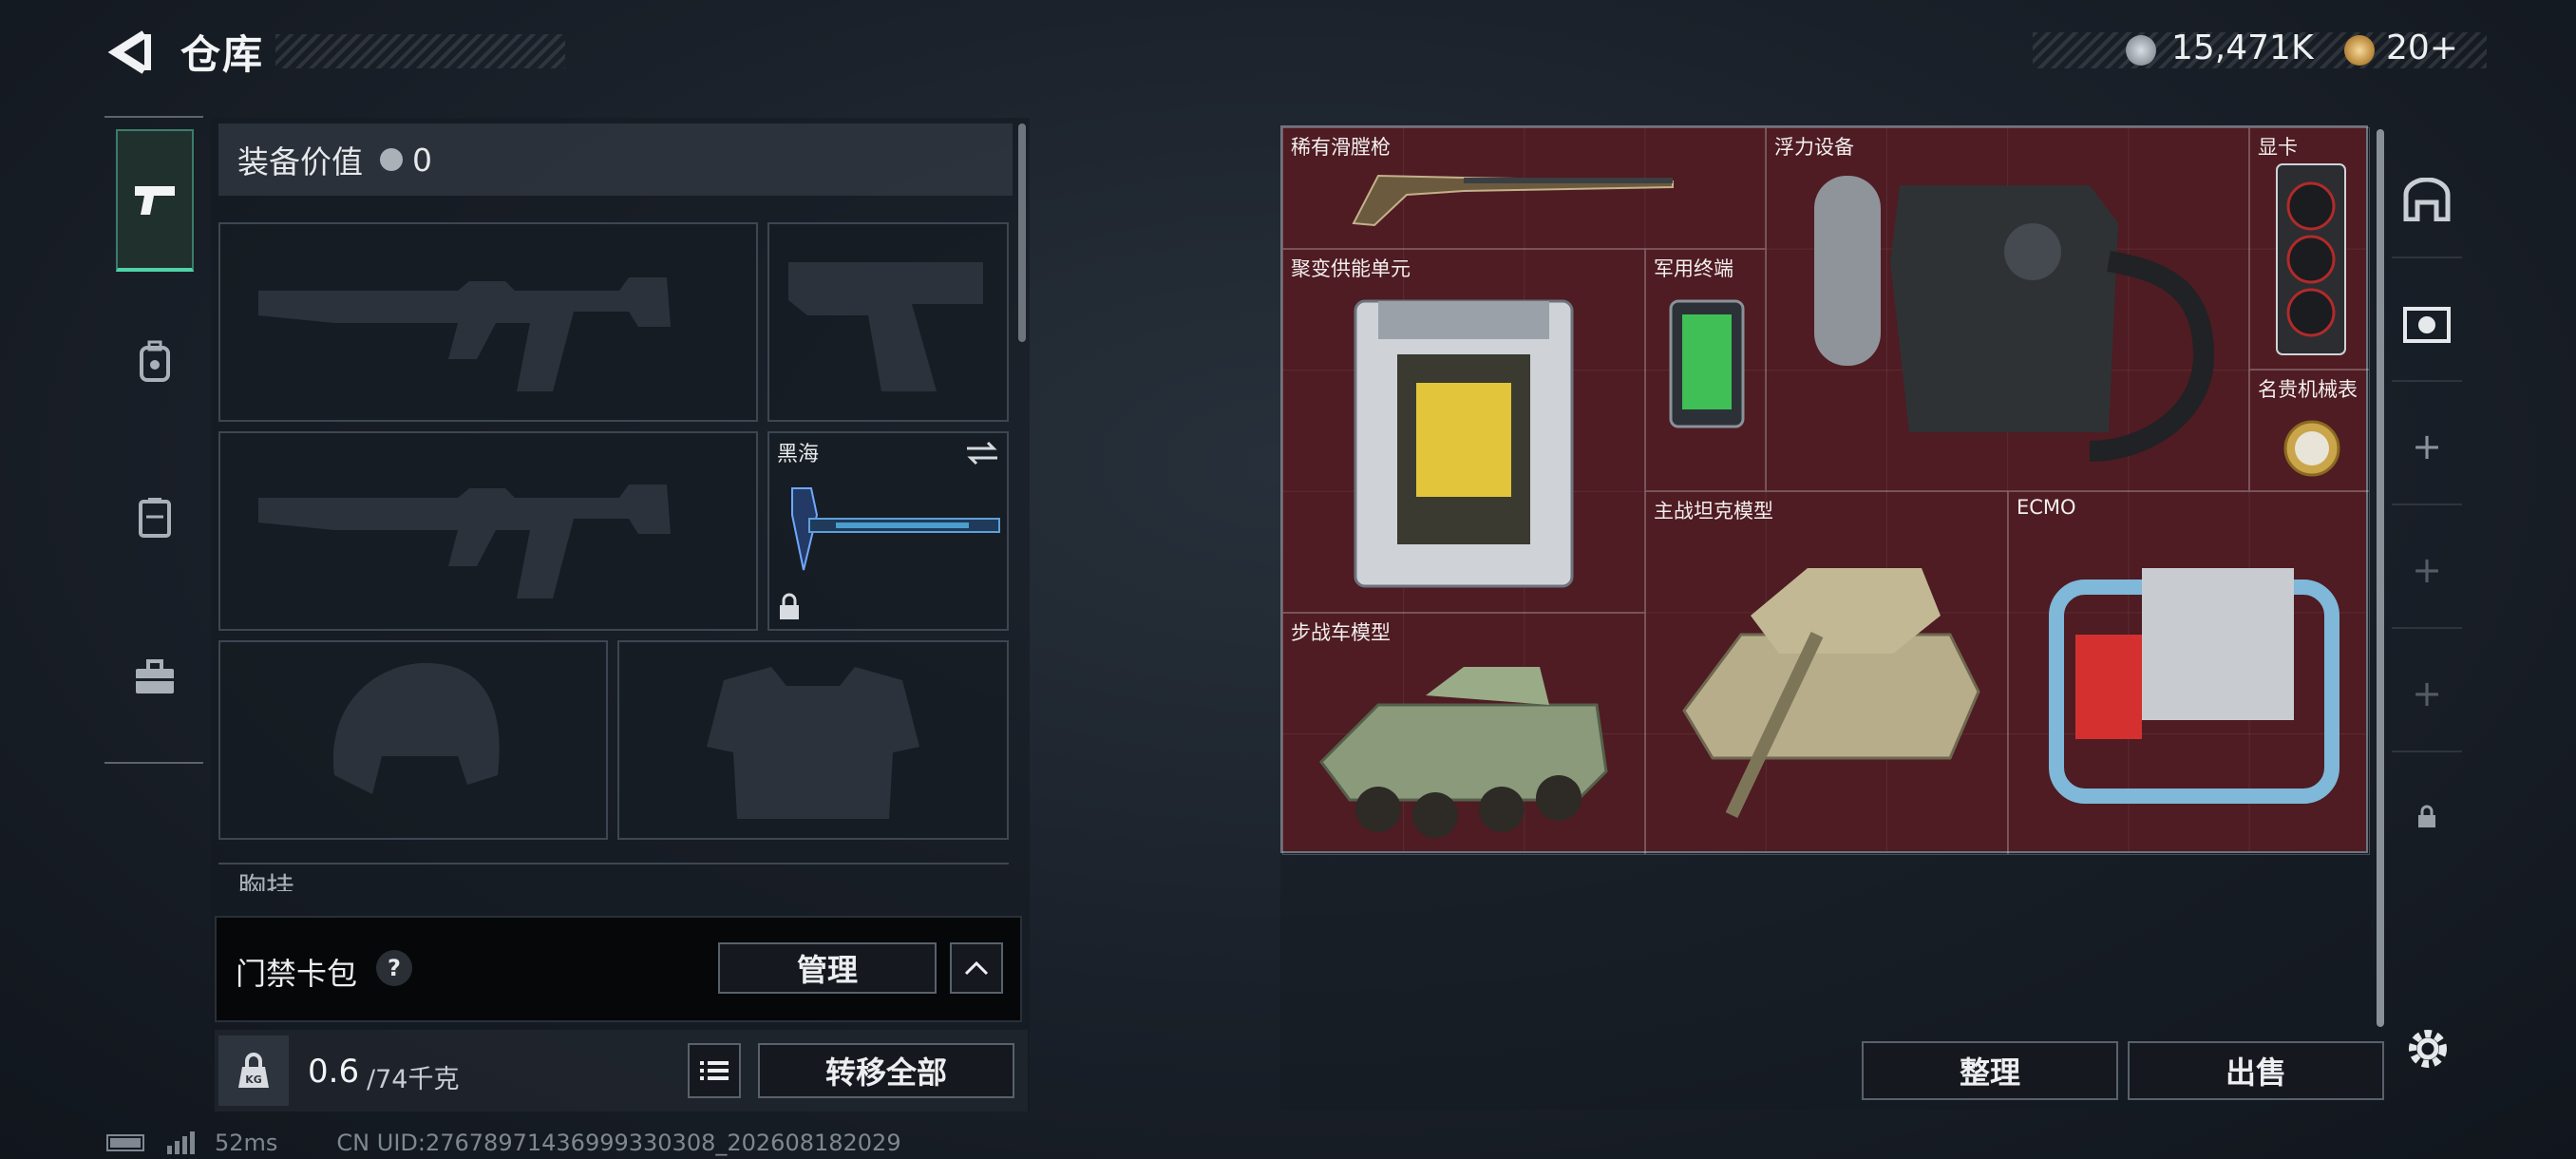 This screenshot has height=1159, width=2576. I want to click on item-graphics-card: 显卡, so click(2309, 248).